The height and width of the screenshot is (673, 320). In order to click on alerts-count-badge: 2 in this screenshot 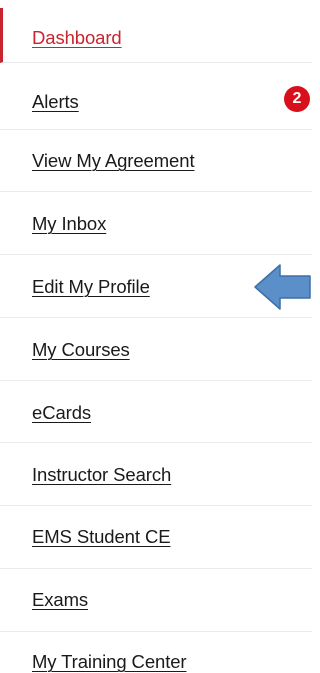, I will do `click(297, 99)`.